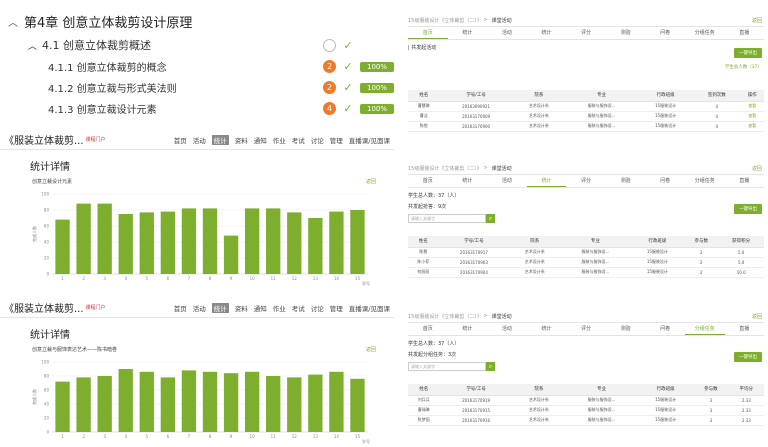 Image resolution: width=768 pixels, height=447 pixels. I want to click on bar-chart: 020406080100完成人数1 2 3 4 5 6 7 8 9 10 11 12 13 14 15学号, so click(200, 239).